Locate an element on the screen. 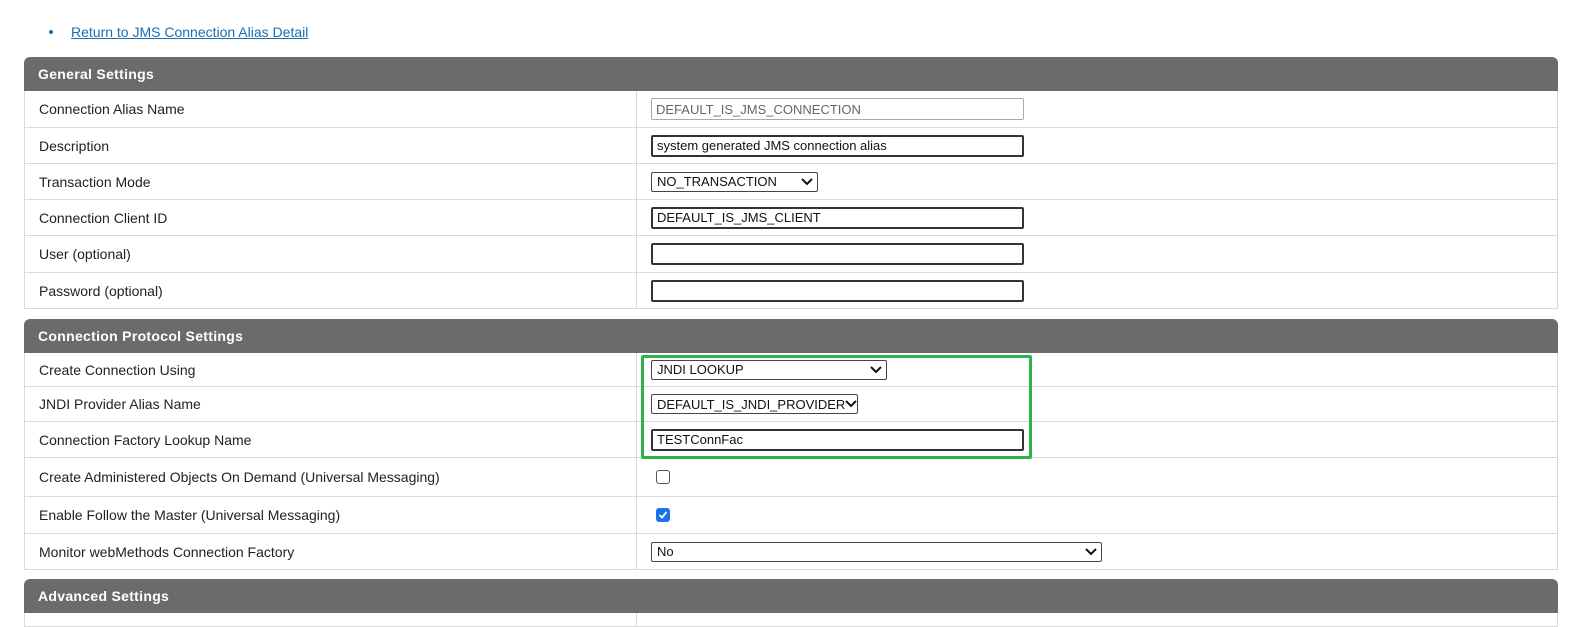 The width and height of the screenshot is (1589, 627). client-id-label: Connection Client ID is located at coordinates (331, 217).